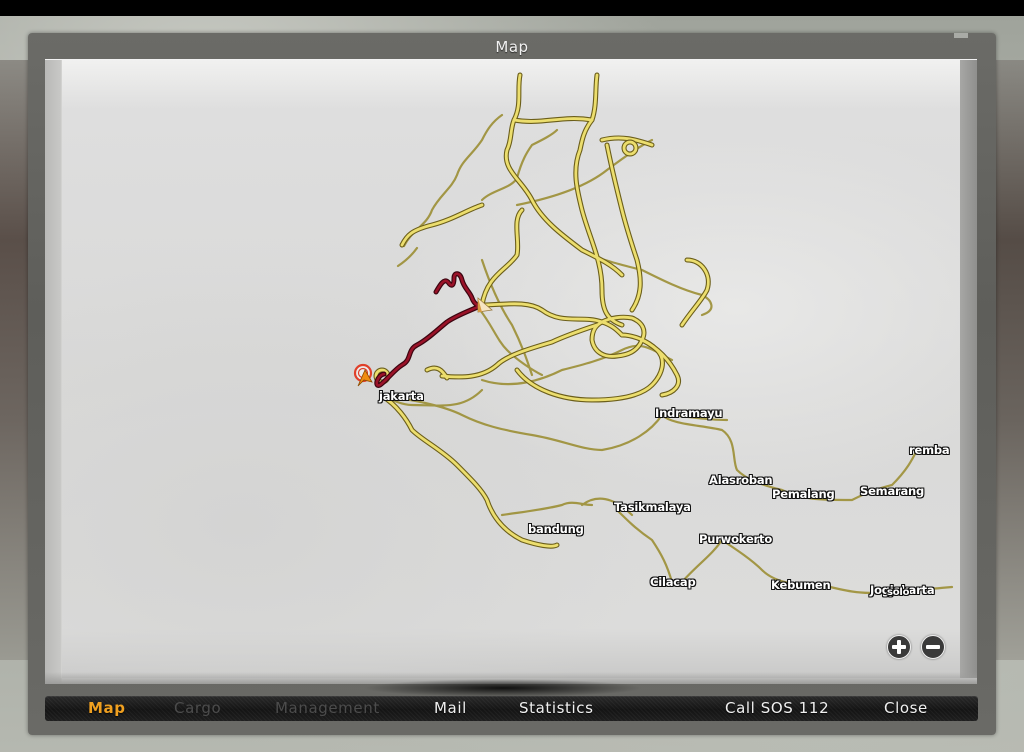 This screenshot has width=1024, height=752. What do you see at coordinates (898, 592) in the screenshot?
I see `city-label-solo: solo` at bounding box center [898, 592].